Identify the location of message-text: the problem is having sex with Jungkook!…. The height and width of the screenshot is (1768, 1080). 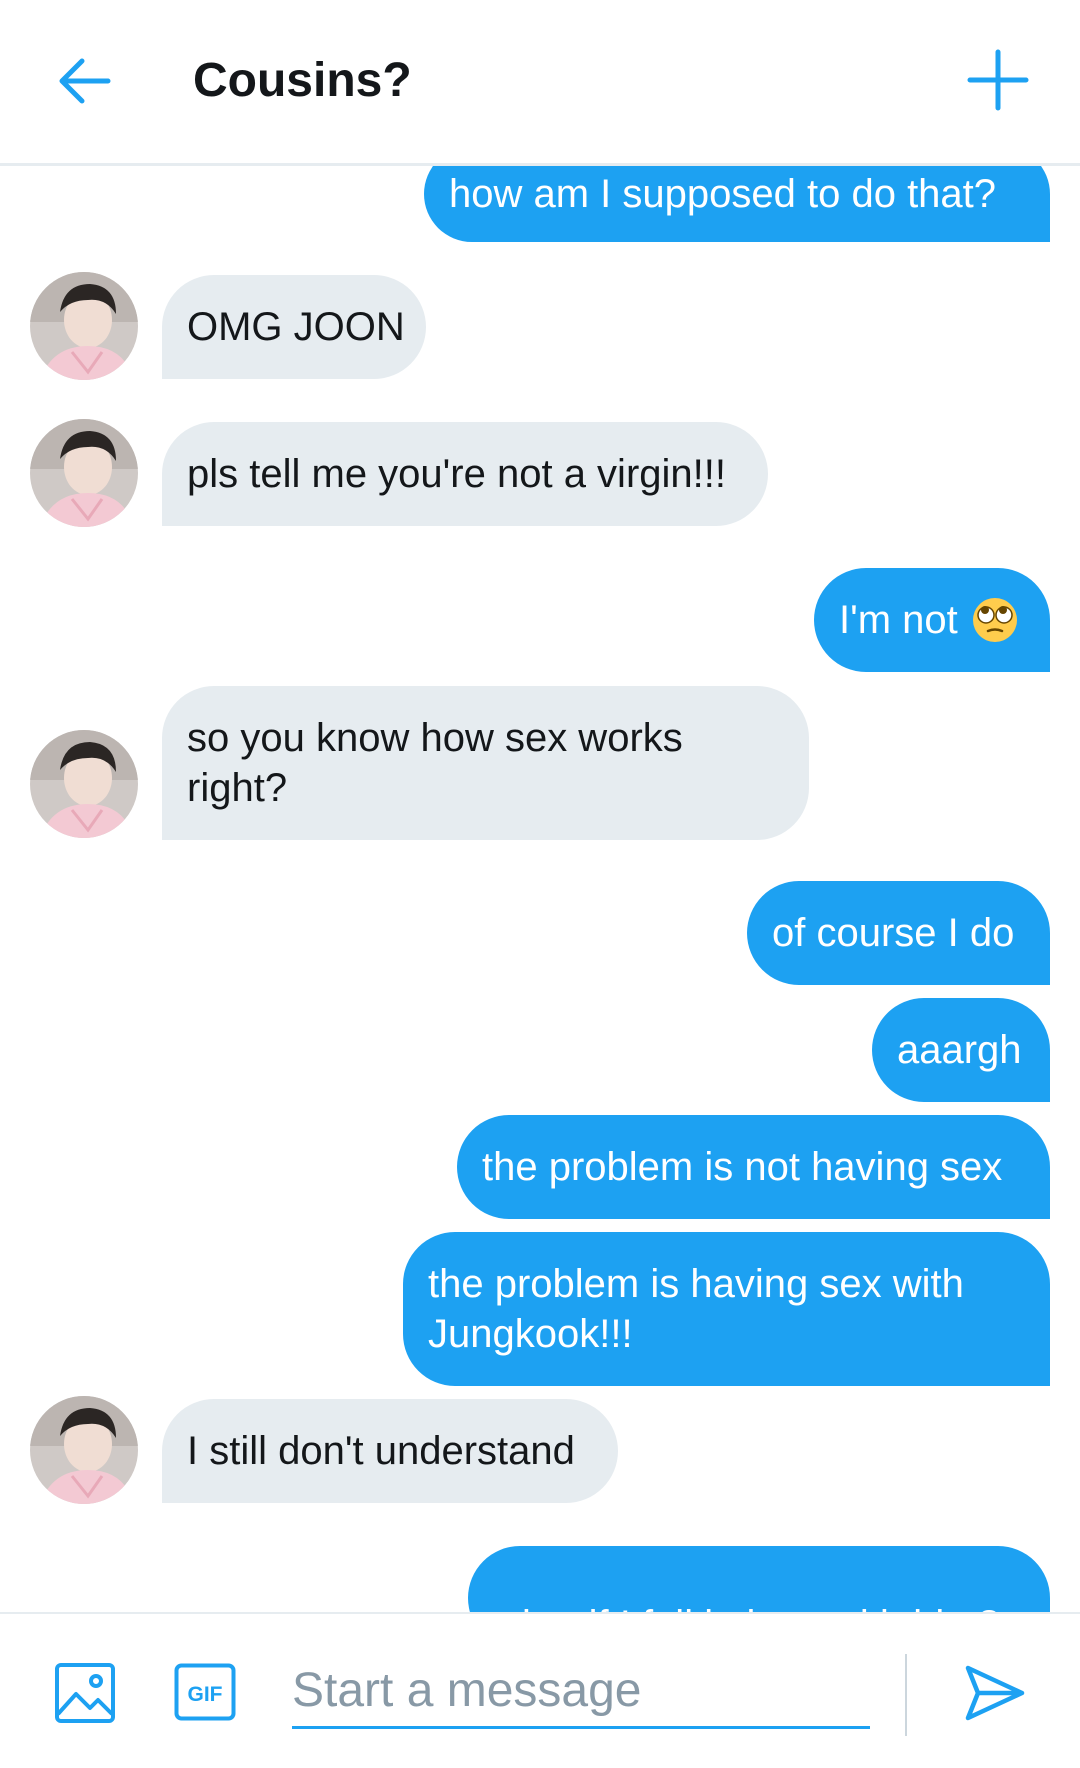
(696, 1309).